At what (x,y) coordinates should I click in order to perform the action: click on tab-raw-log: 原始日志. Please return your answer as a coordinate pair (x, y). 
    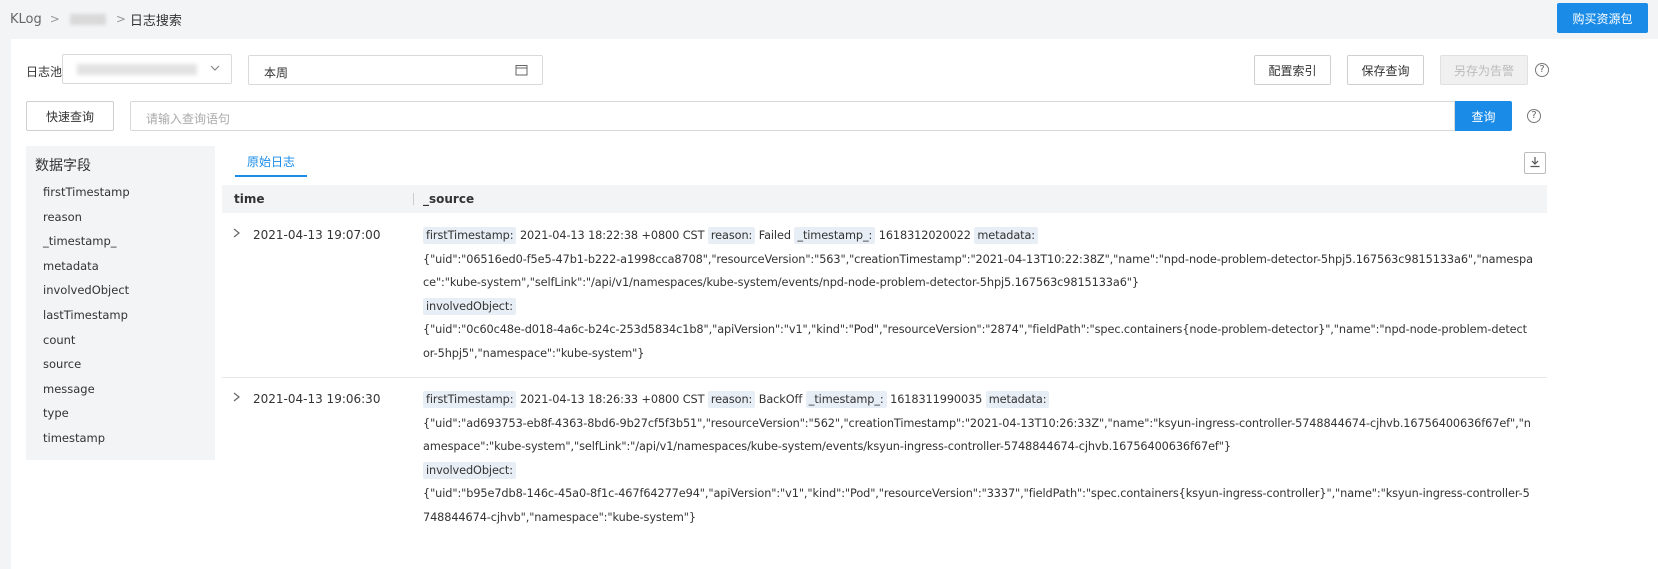
    Looking at the image, I should click on (271, 161).